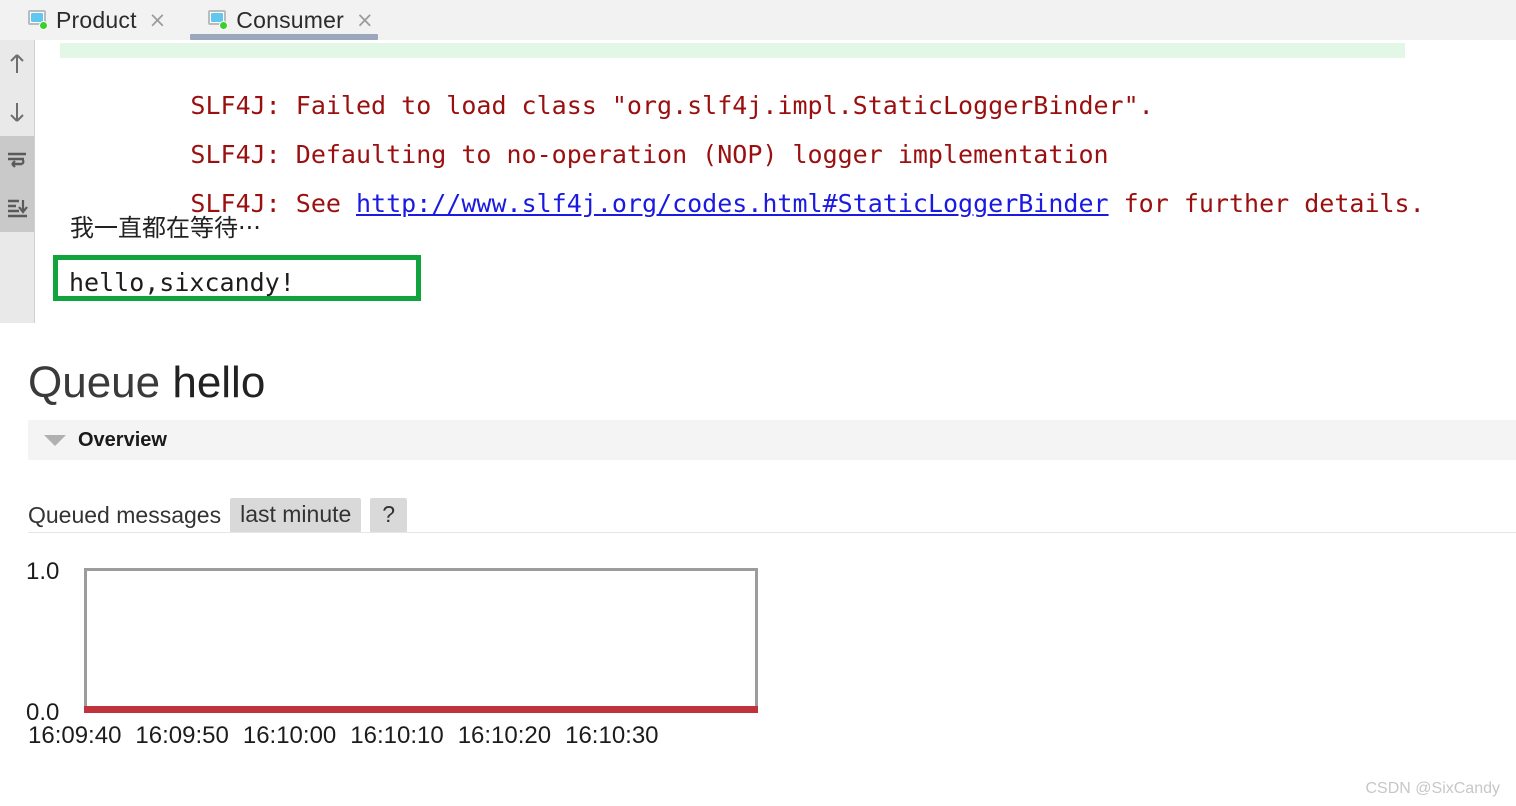 Image resolution: width=1516 pixels, height=806 pixels. Describe the element at coordinates (43, 571) in the screenshot. I see `y-axis-tick-top: 1.0` at that location.